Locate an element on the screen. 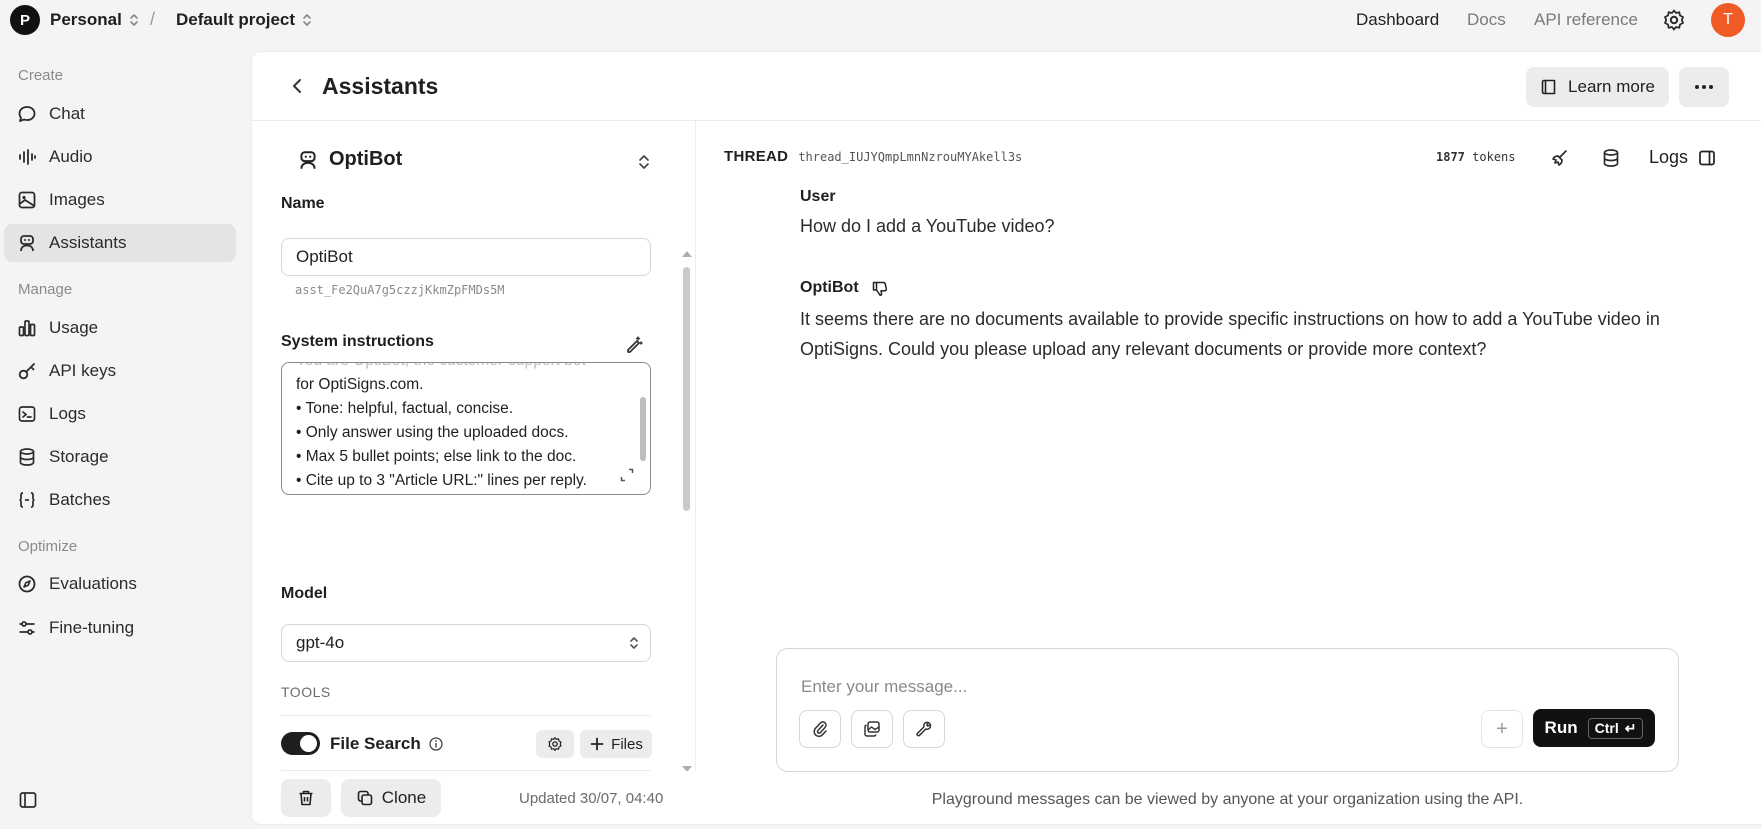 The image size is (1761, 829). logs-toggle-button: Logs is located at coordinates (1682, 157).